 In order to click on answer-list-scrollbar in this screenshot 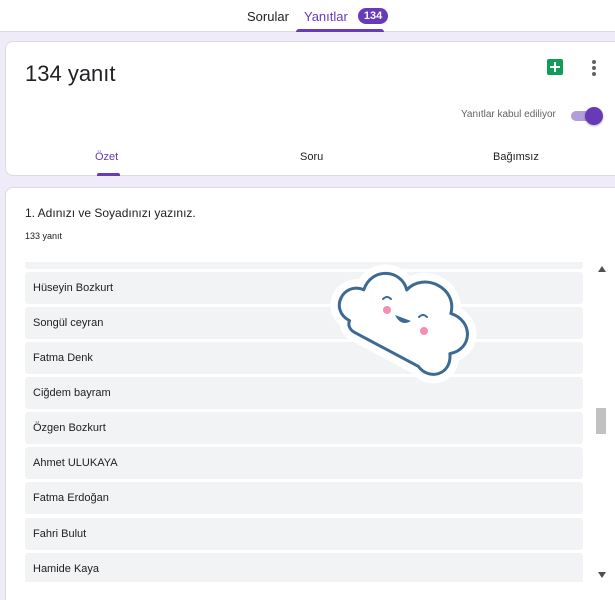, I will do `click(603, 422)`.